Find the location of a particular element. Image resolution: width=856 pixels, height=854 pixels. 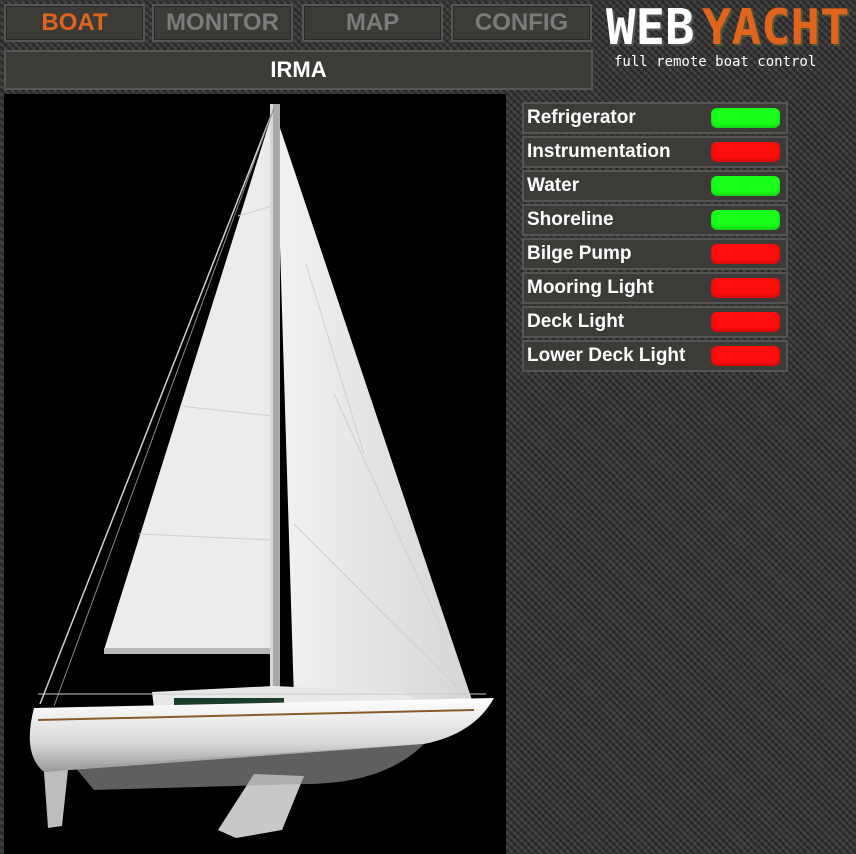

webyacht-logo: WEB YACHT full remote boat control is located at coordinates (729, 38).